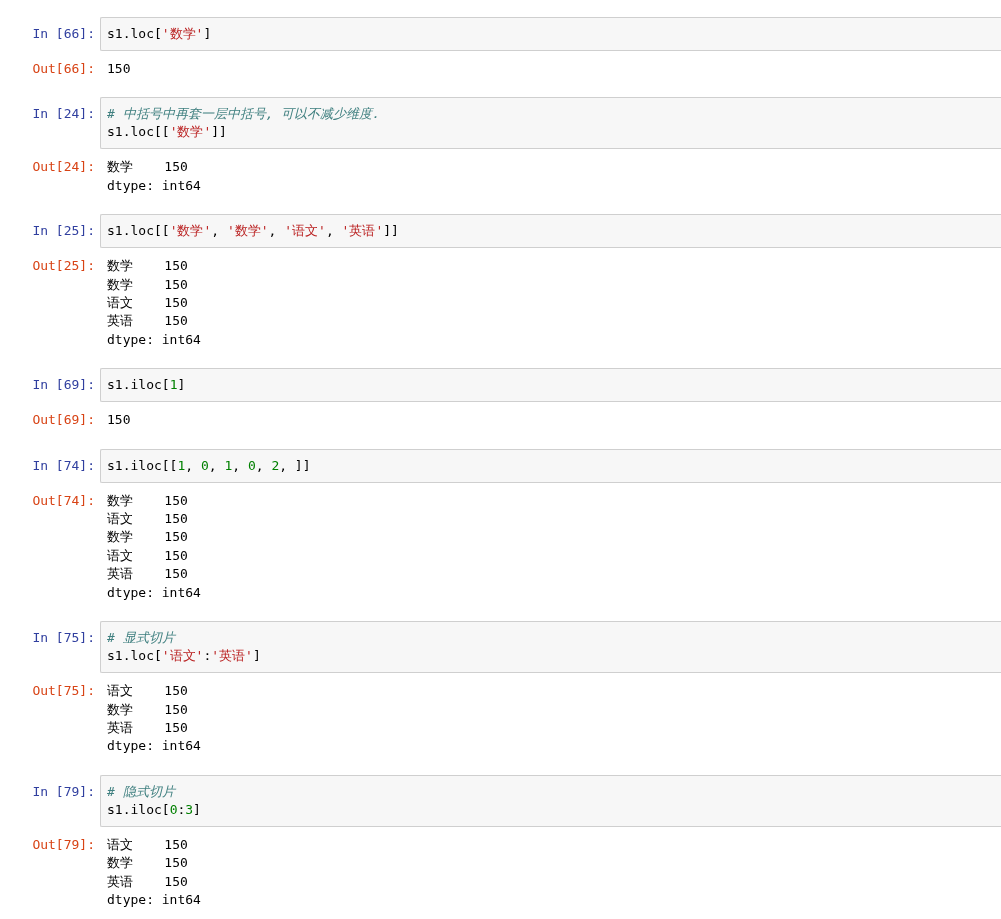  What do you see at coordinates (63, 69) in the screenshot?
I see `output-prompt: Out[66]:` at bounding box center [63, 69].